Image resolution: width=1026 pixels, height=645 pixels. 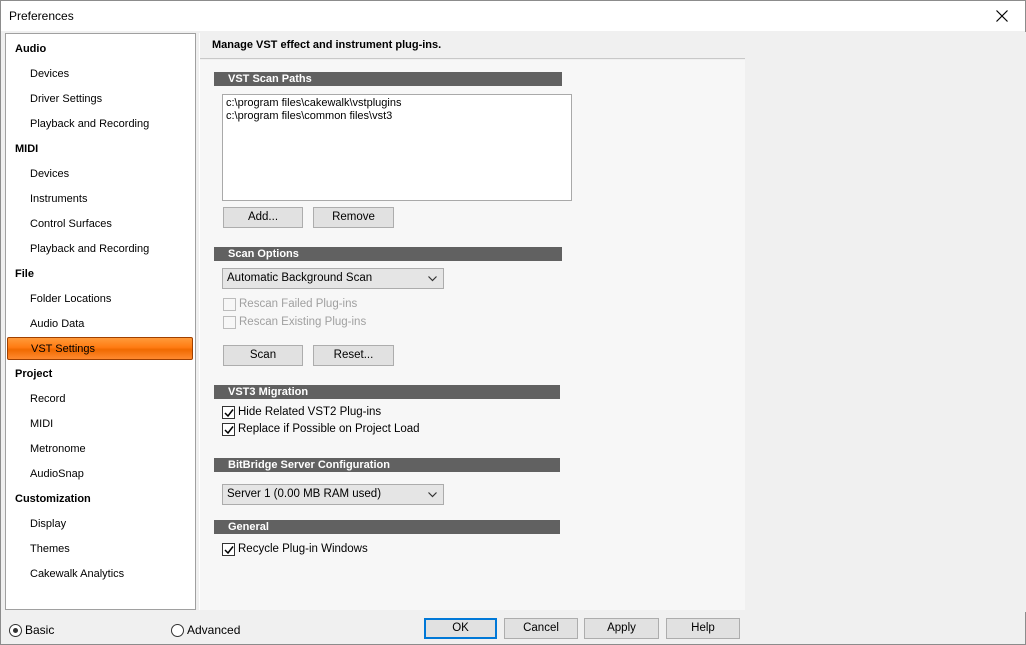 I want to click on nav-item-cakewalk-analytics: Cakewalk Analytics, so click(x=77, y=574).